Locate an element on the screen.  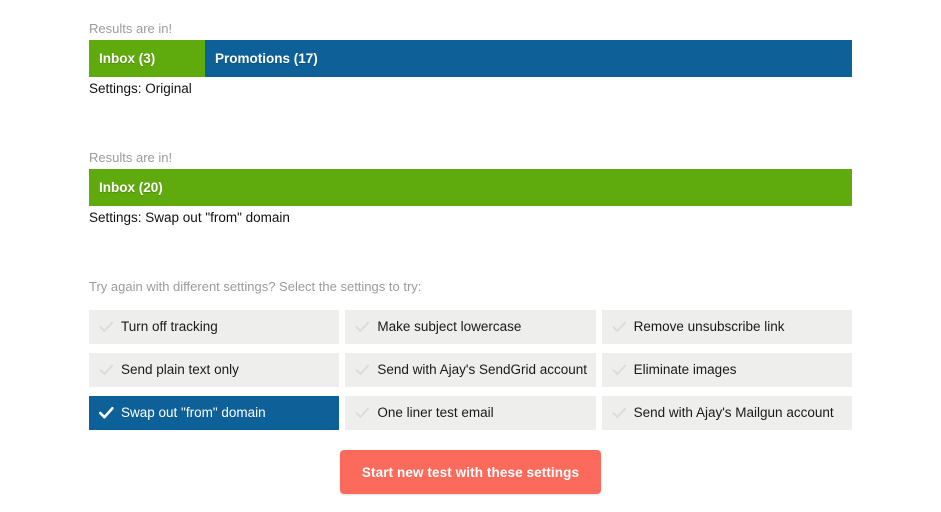
start-new-test-button: Start new test with these settings is located at coordinates (470, 472).